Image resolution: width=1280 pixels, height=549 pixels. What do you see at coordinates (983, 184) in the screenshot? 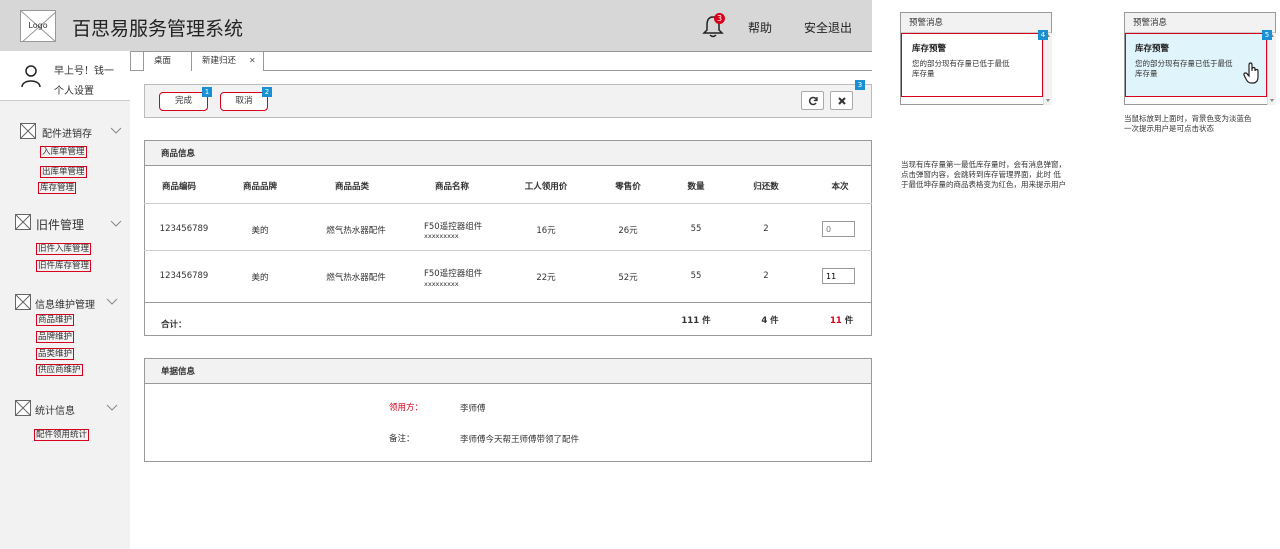
I see `description-note: 于最低坤存量的商品表格变为红色，用来提示用户` at bounding box center [983, 184].